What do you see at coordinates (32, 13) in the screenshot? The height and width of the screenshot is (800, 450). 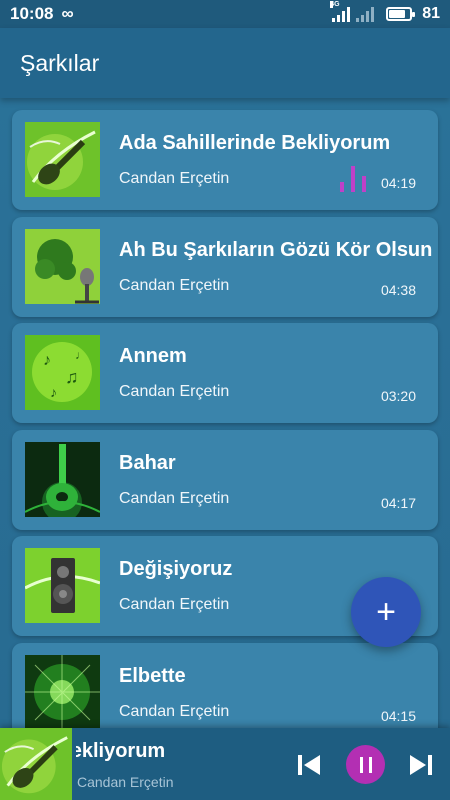 I see `status-time: 10:08` at bounding box center [32, 13].